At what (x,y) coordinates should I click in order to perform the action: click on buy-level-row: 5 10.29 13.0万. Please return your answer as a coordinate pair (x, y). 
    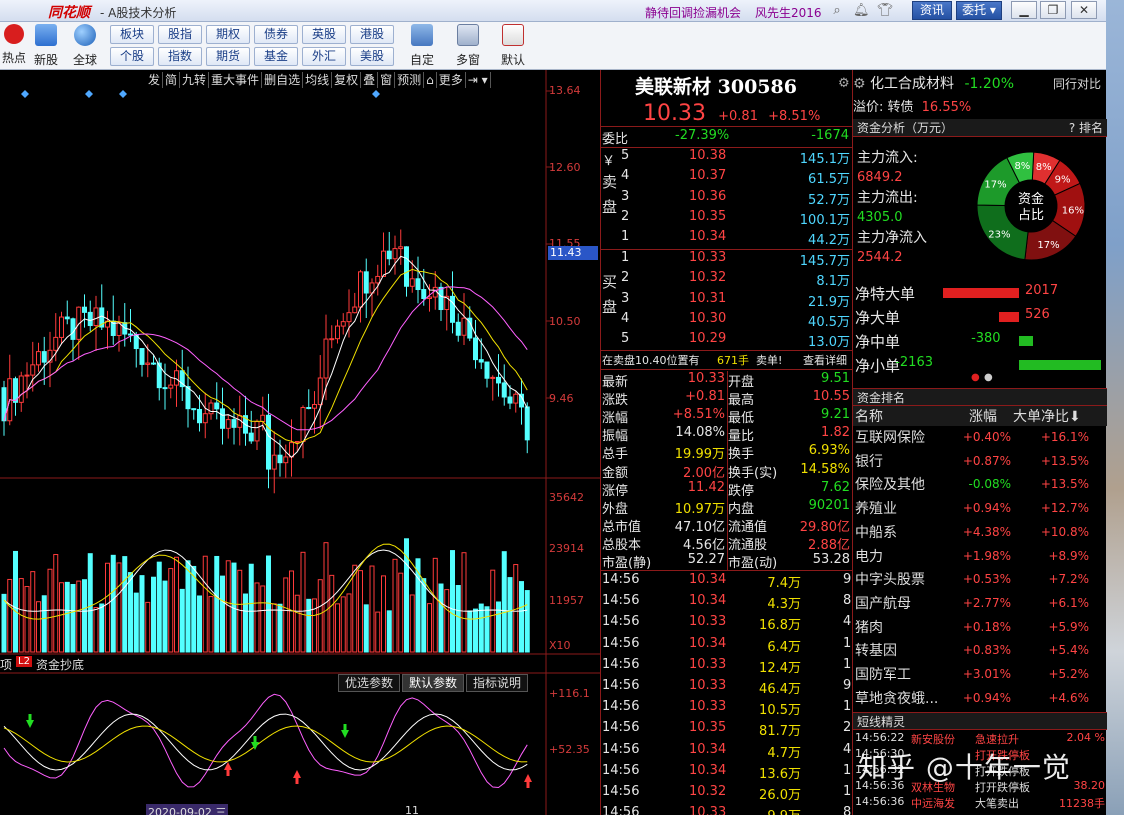
    Looking at the image, I should click on (727, 341).